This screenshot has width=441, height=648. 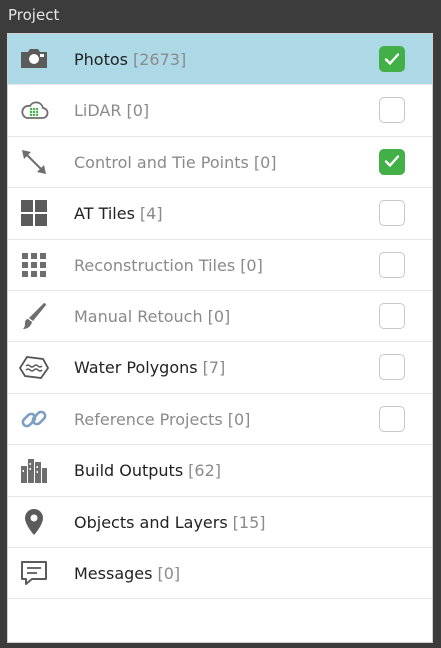 I want to click on water-polygon-icon, so click(x=34, y=367).